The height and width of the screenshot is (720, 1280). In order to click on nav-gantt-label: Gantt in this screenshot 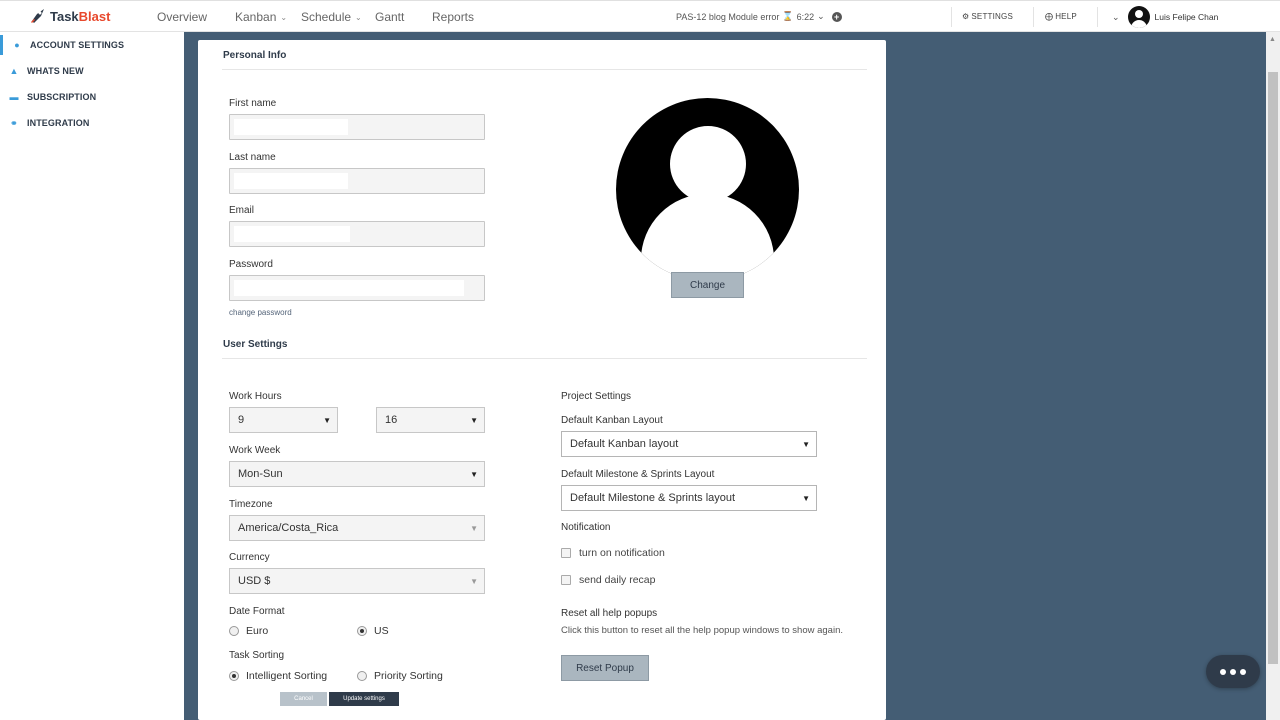, I will do `click(390, 17)`.